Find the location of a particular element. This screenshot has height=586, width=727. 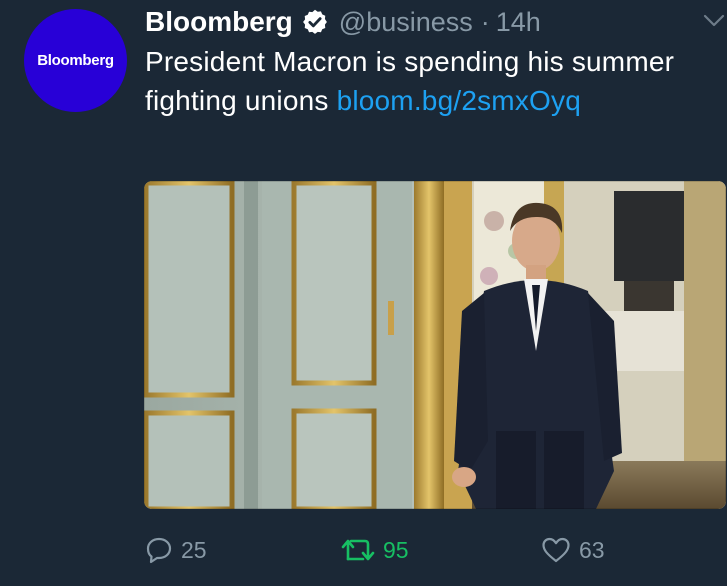

like-count: 63 is located at coordinates (592, 549).